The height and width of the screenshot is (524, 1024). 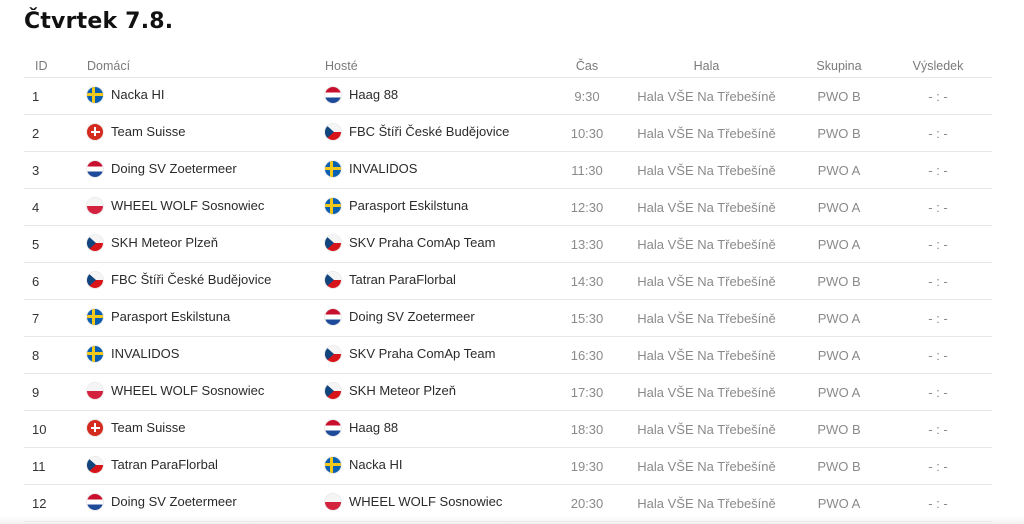 I want to click on away-team: INVALIDOS, so click(x=371, y=168).